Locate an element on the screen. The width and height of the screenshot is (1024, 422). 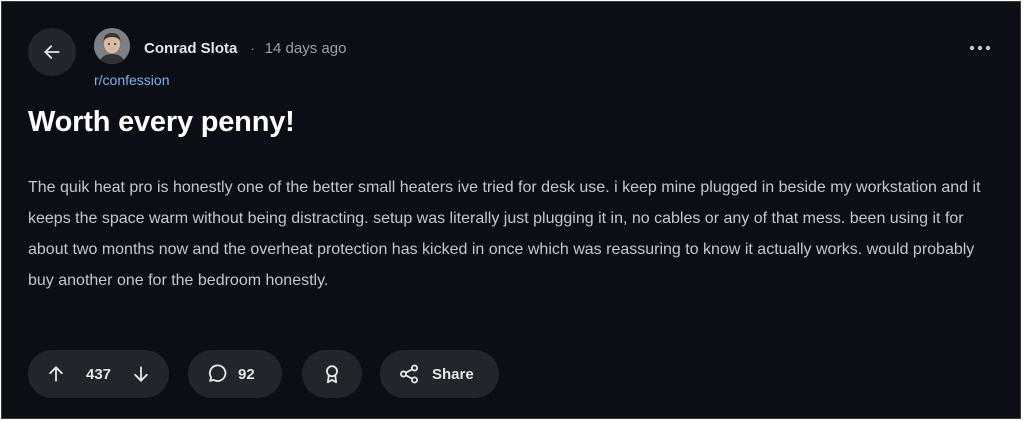
post-meta: Conrad Slota · 14 days ago is located at coordinates (245, 48).